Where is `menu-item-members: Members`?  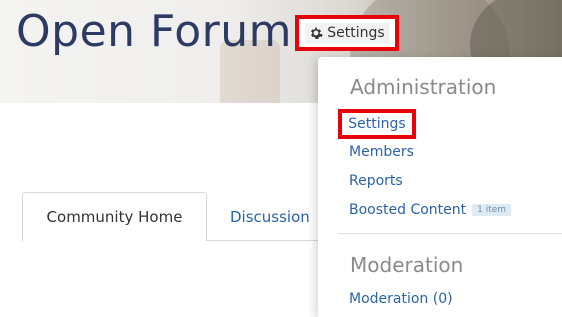
menu-item-members: Members is located at coordinates (381, 152).